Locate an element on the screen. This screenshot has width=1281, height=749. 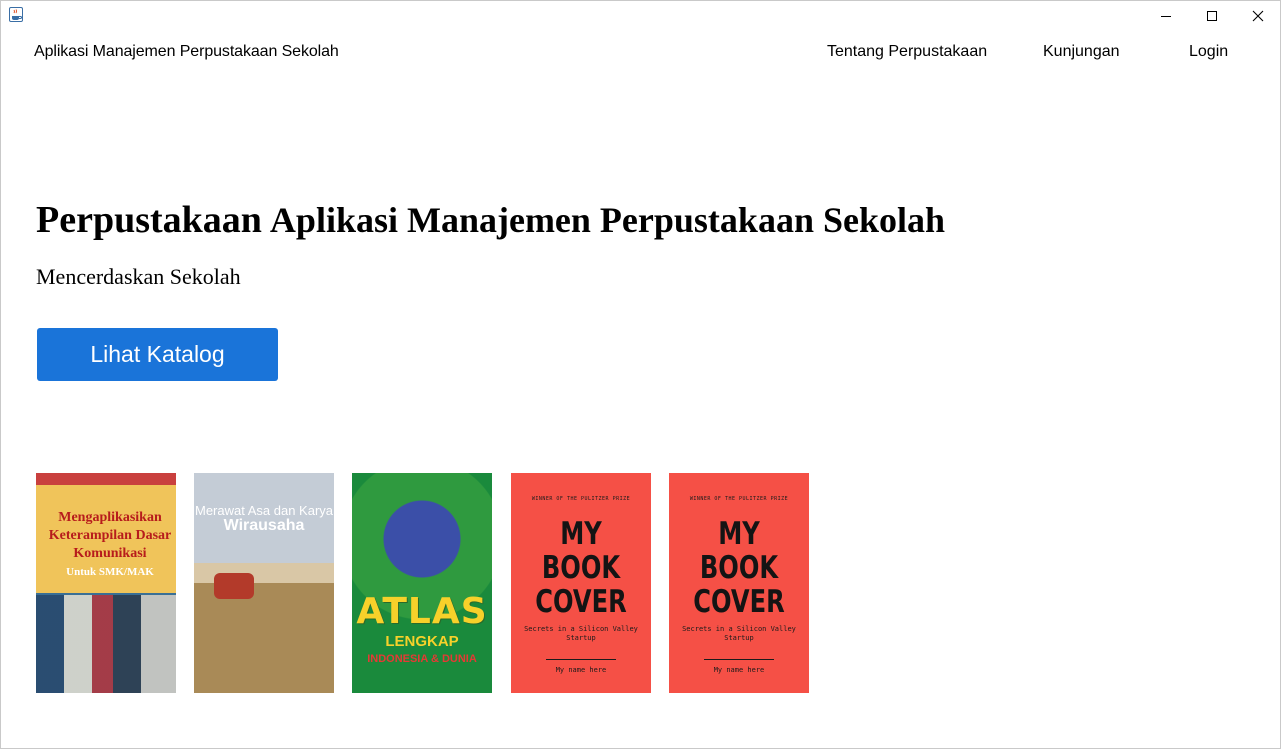
book-title-text: ATLAS is located at coordinates (422, 611).